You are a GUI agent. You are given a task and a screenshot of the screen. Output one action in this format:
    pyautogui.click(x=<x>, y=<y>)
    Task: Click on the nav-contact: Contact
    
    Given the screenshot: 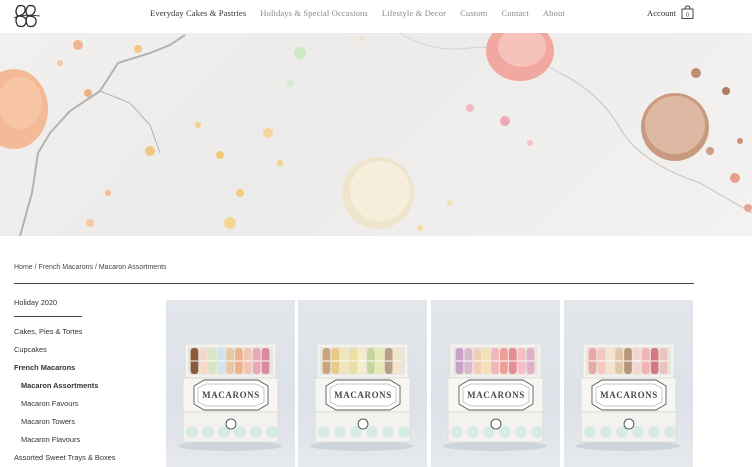 What is the action you would take?
    pyautogui.click(x=514, y=13)
    